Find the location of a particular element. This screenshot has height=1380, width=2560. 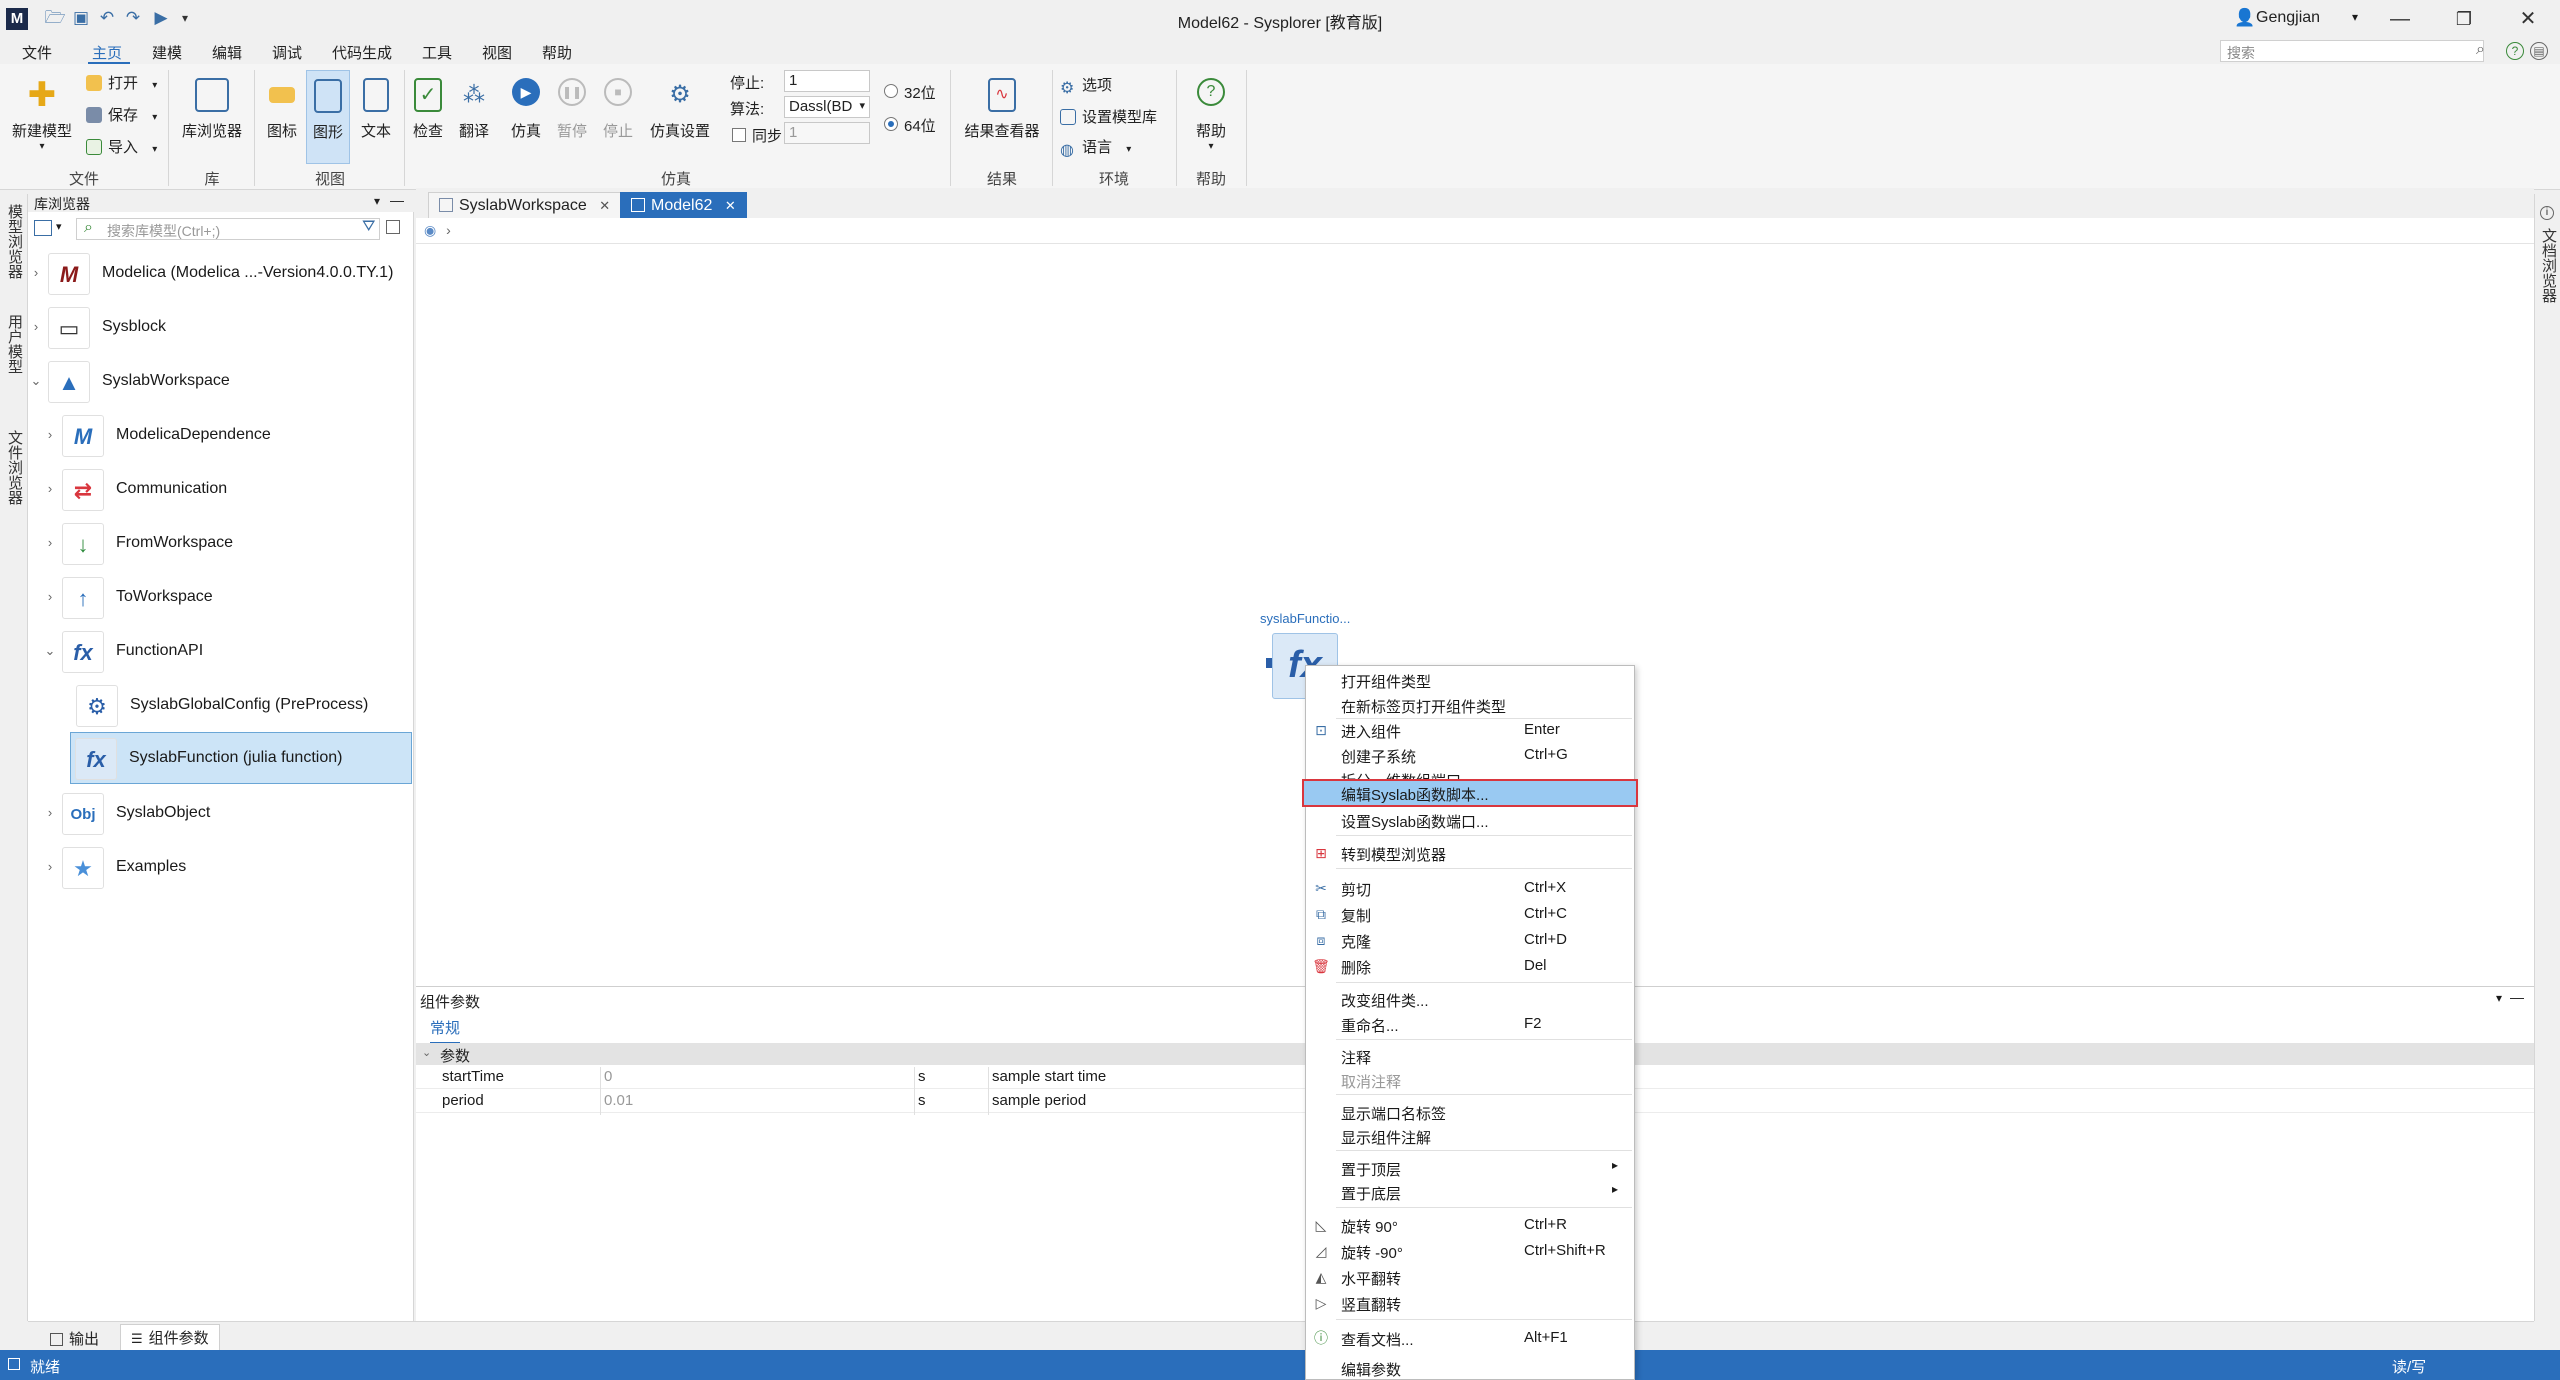

menu-item-copy: ⧉ 复制 Ctrl+C is located at coordinates (1470, 914).